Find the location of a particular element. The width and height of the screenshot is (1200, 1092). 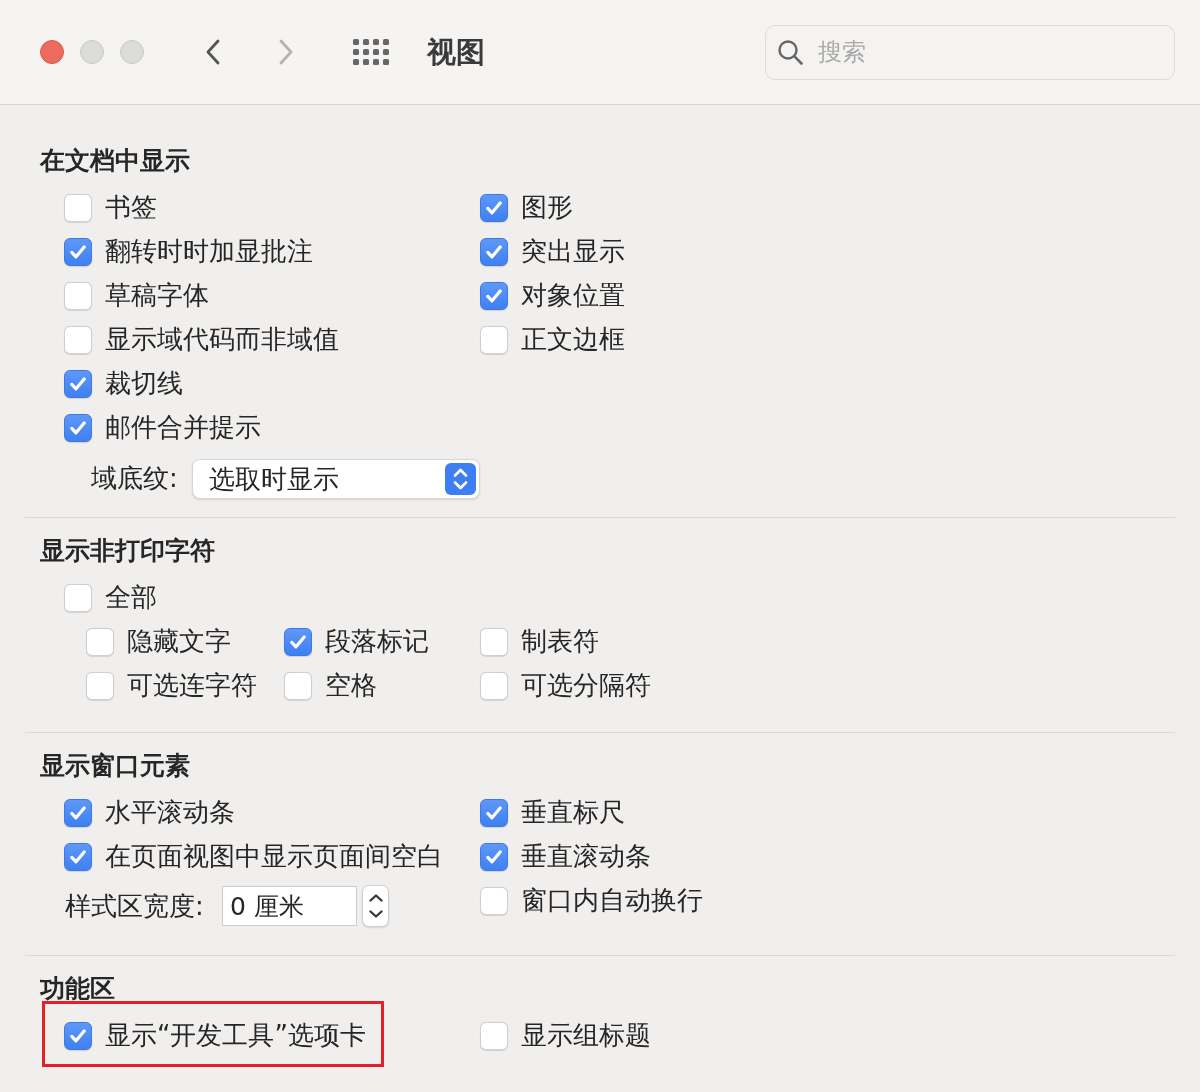

checkbox-label: 在页面视图中显示页面间空白 is located at coordinates (274, 857).